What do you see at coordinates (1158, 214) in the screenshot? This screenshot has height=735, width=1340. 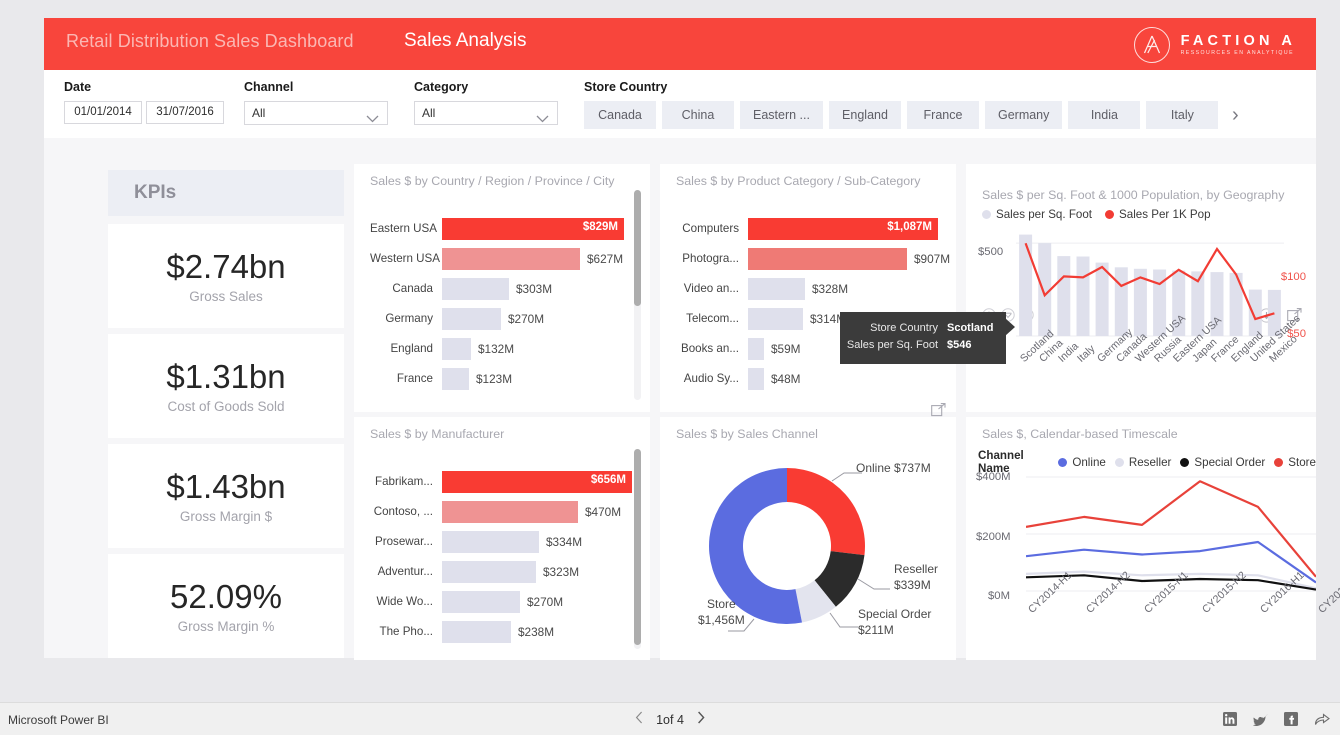 I see `legend-item: Sales Per 1K Pop` at bounding box center [1158, 214].